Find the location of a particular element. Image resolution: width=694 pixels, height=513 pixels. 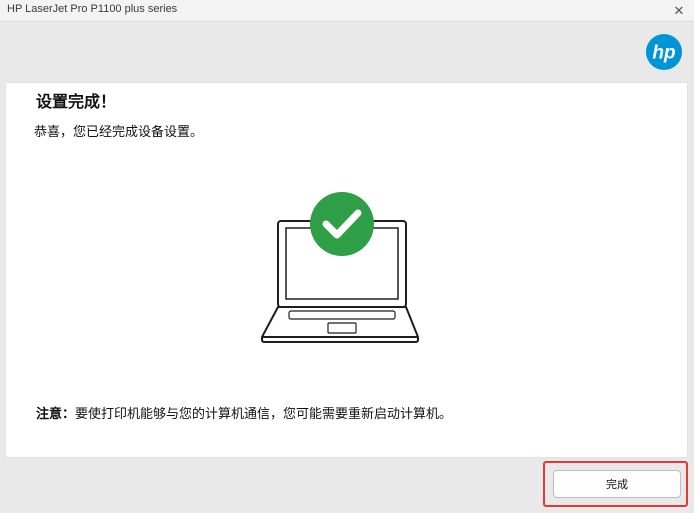

hp-logo-text: hp is located at coordinates (663, 53).